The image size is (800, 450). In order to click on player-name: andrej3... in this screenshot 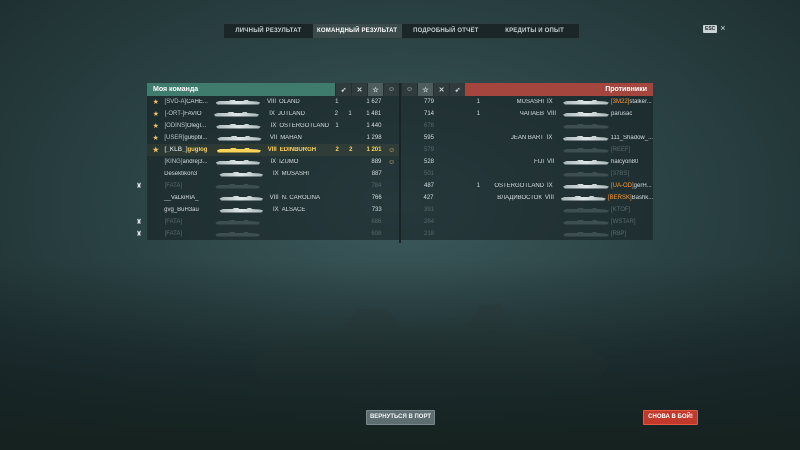, I will do `click(195, 162)`.